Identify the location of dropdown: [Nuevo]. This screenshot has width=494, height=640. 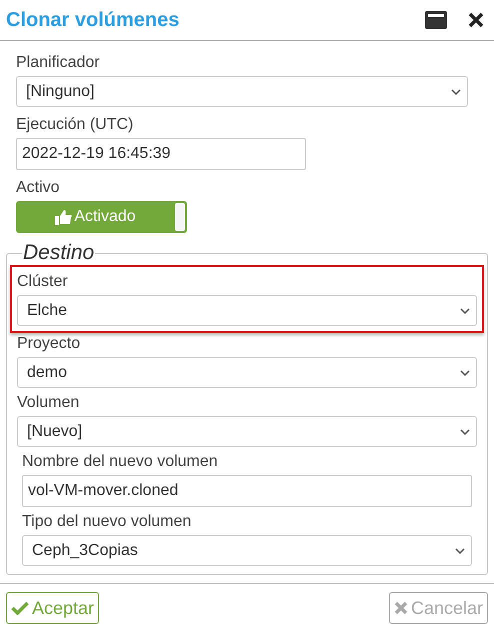
(247, 431).